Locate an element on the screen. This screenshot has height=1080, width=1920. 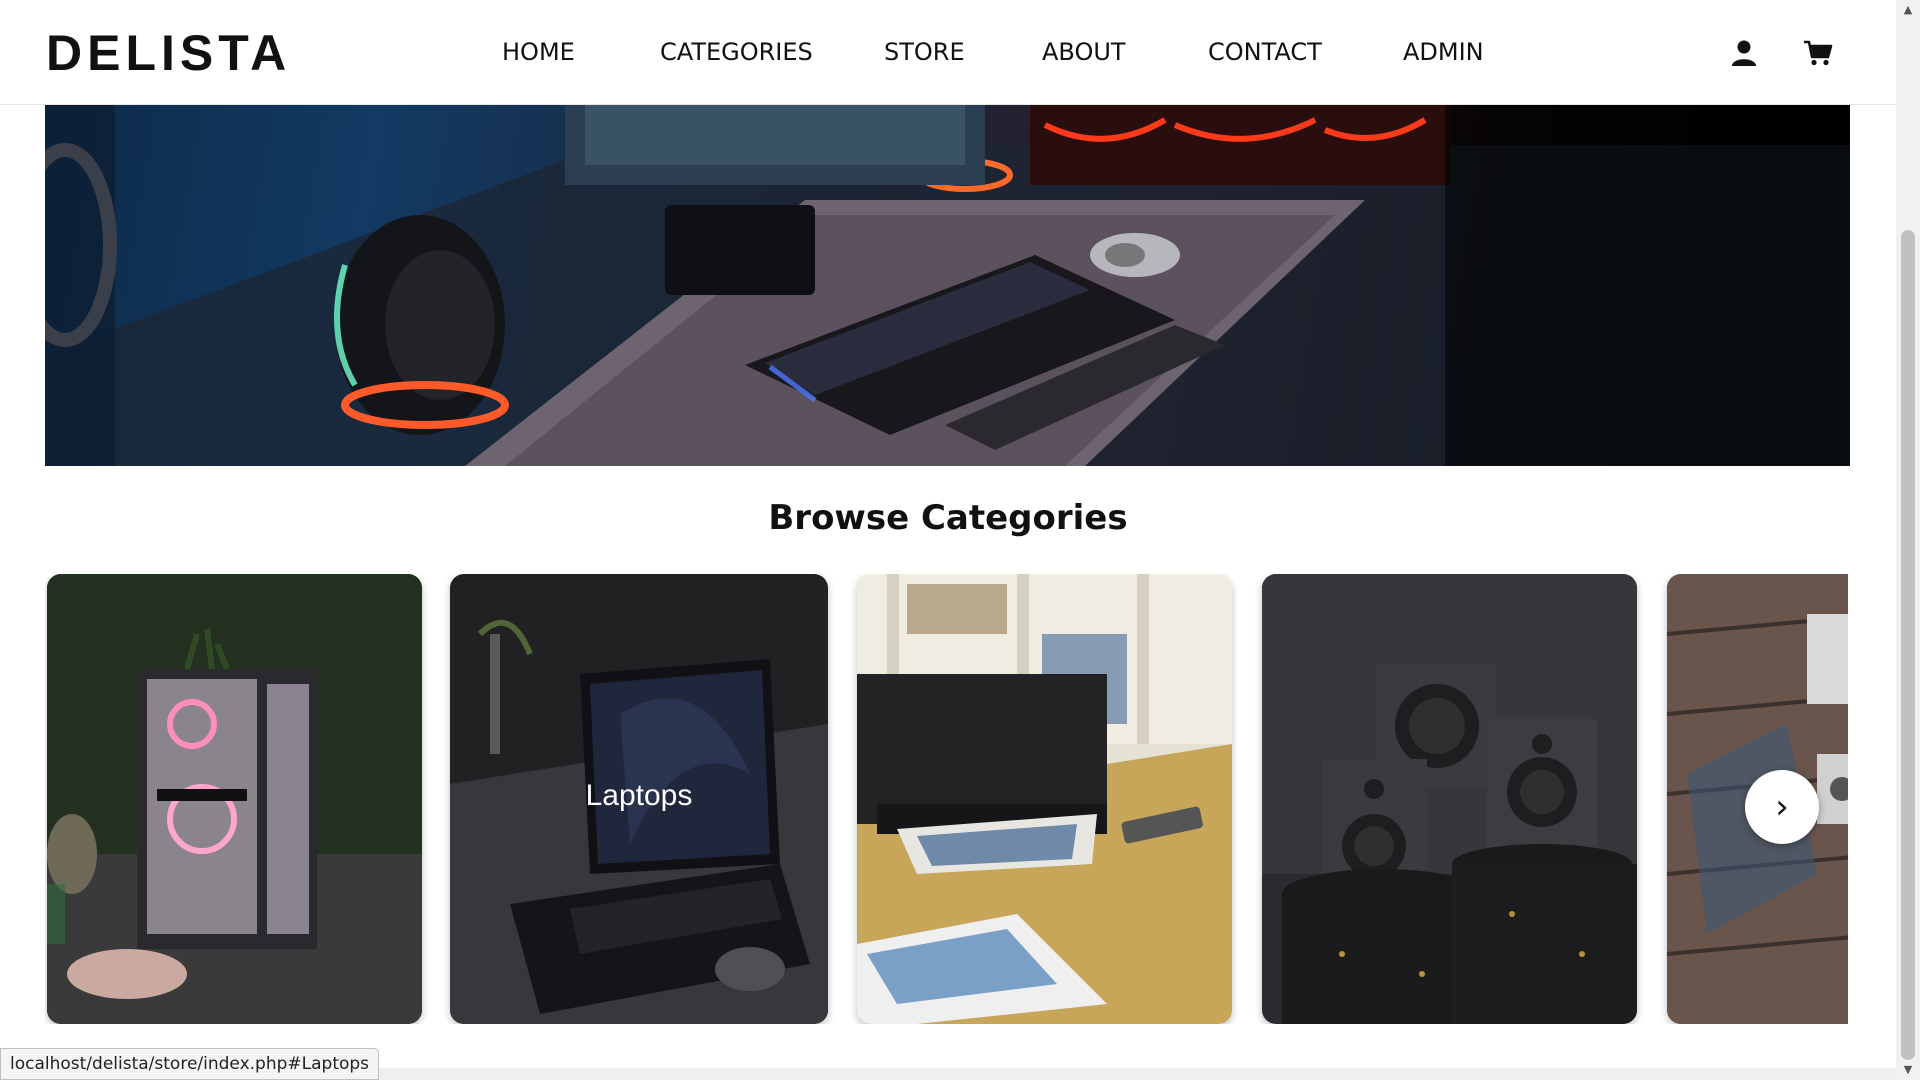
user-icon is located at coordinates (1744, 53).